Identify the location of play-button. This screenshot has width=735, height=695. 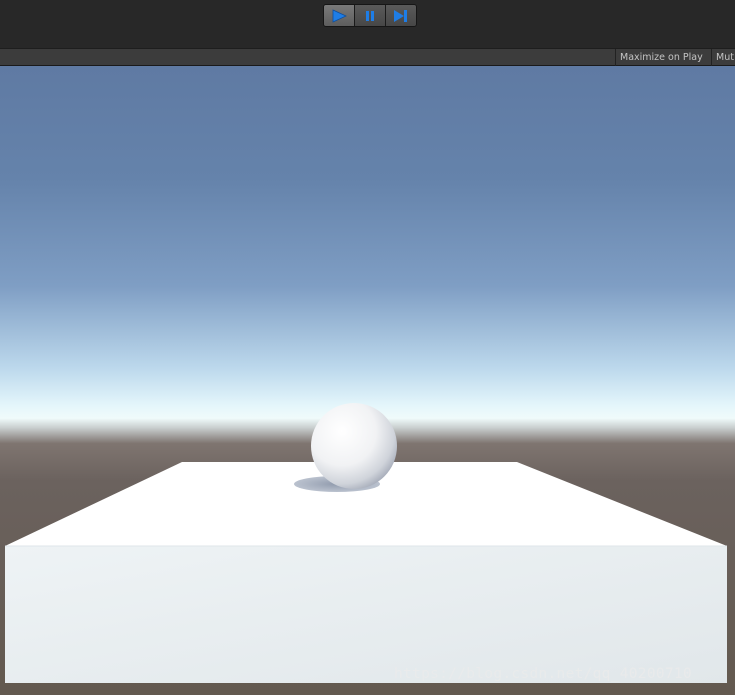
(339, 15).